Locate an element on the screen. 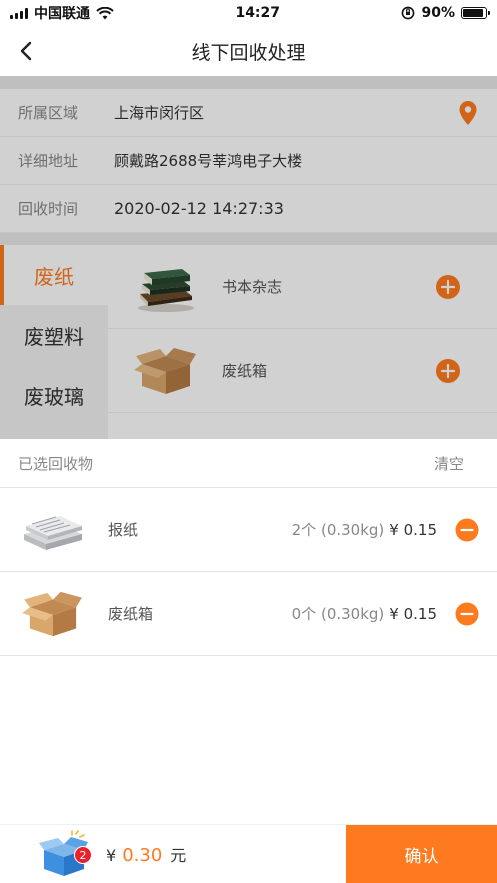 The height and width of the screenshot is (883, 497). selected-item-name: 废纸箱 is located at coordinates (131, 614).